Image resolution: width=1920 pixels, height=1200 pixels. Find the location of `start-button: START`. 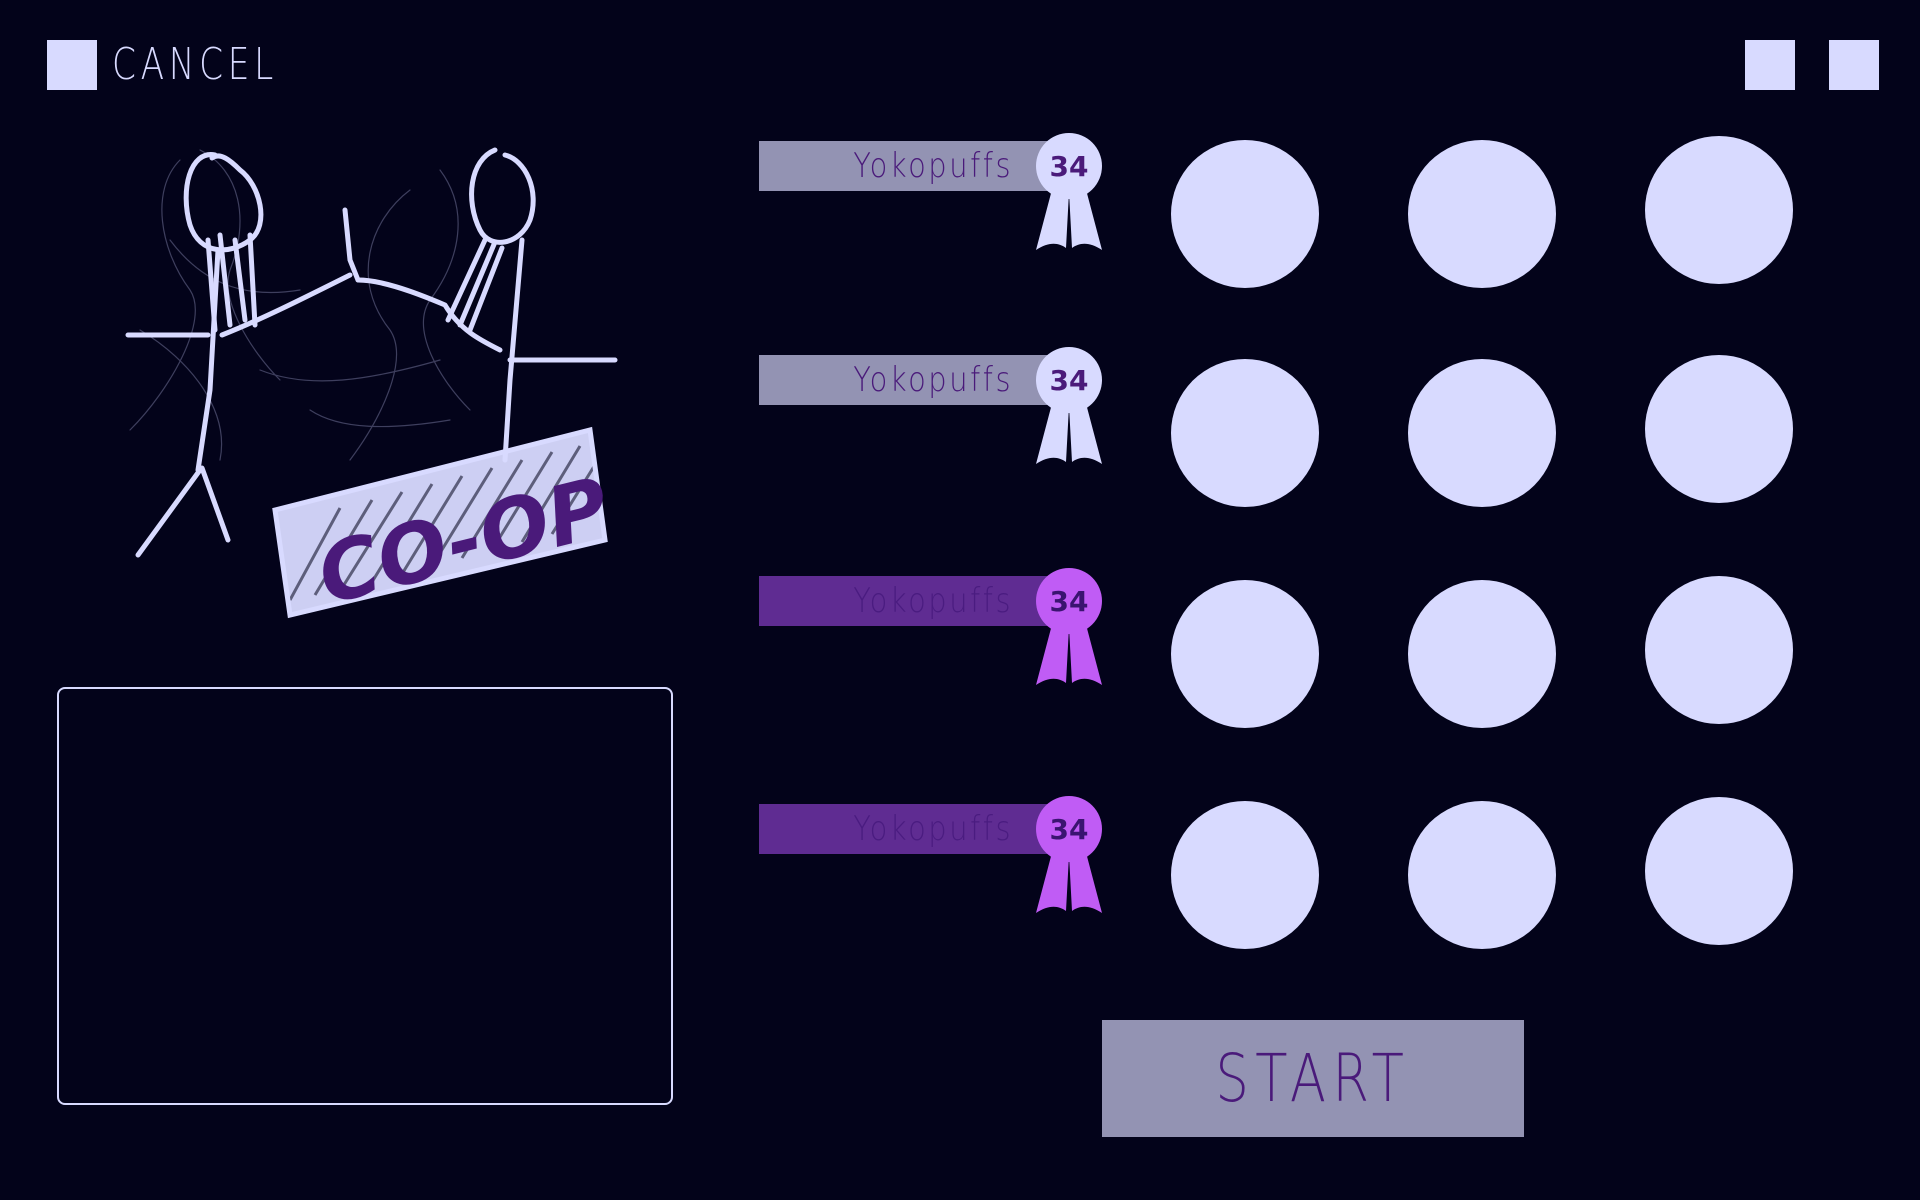

start-button: START is located at coordinates (1313, 1078).